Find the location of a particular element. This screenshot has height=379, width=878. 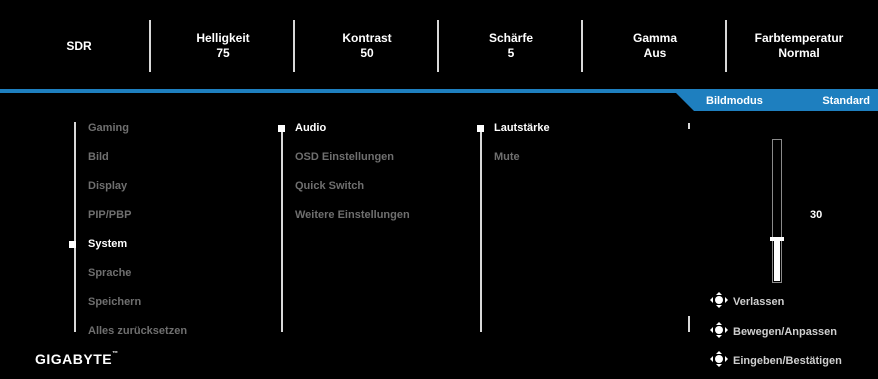

volume-slider-fill is located at coordinates (777, 260).